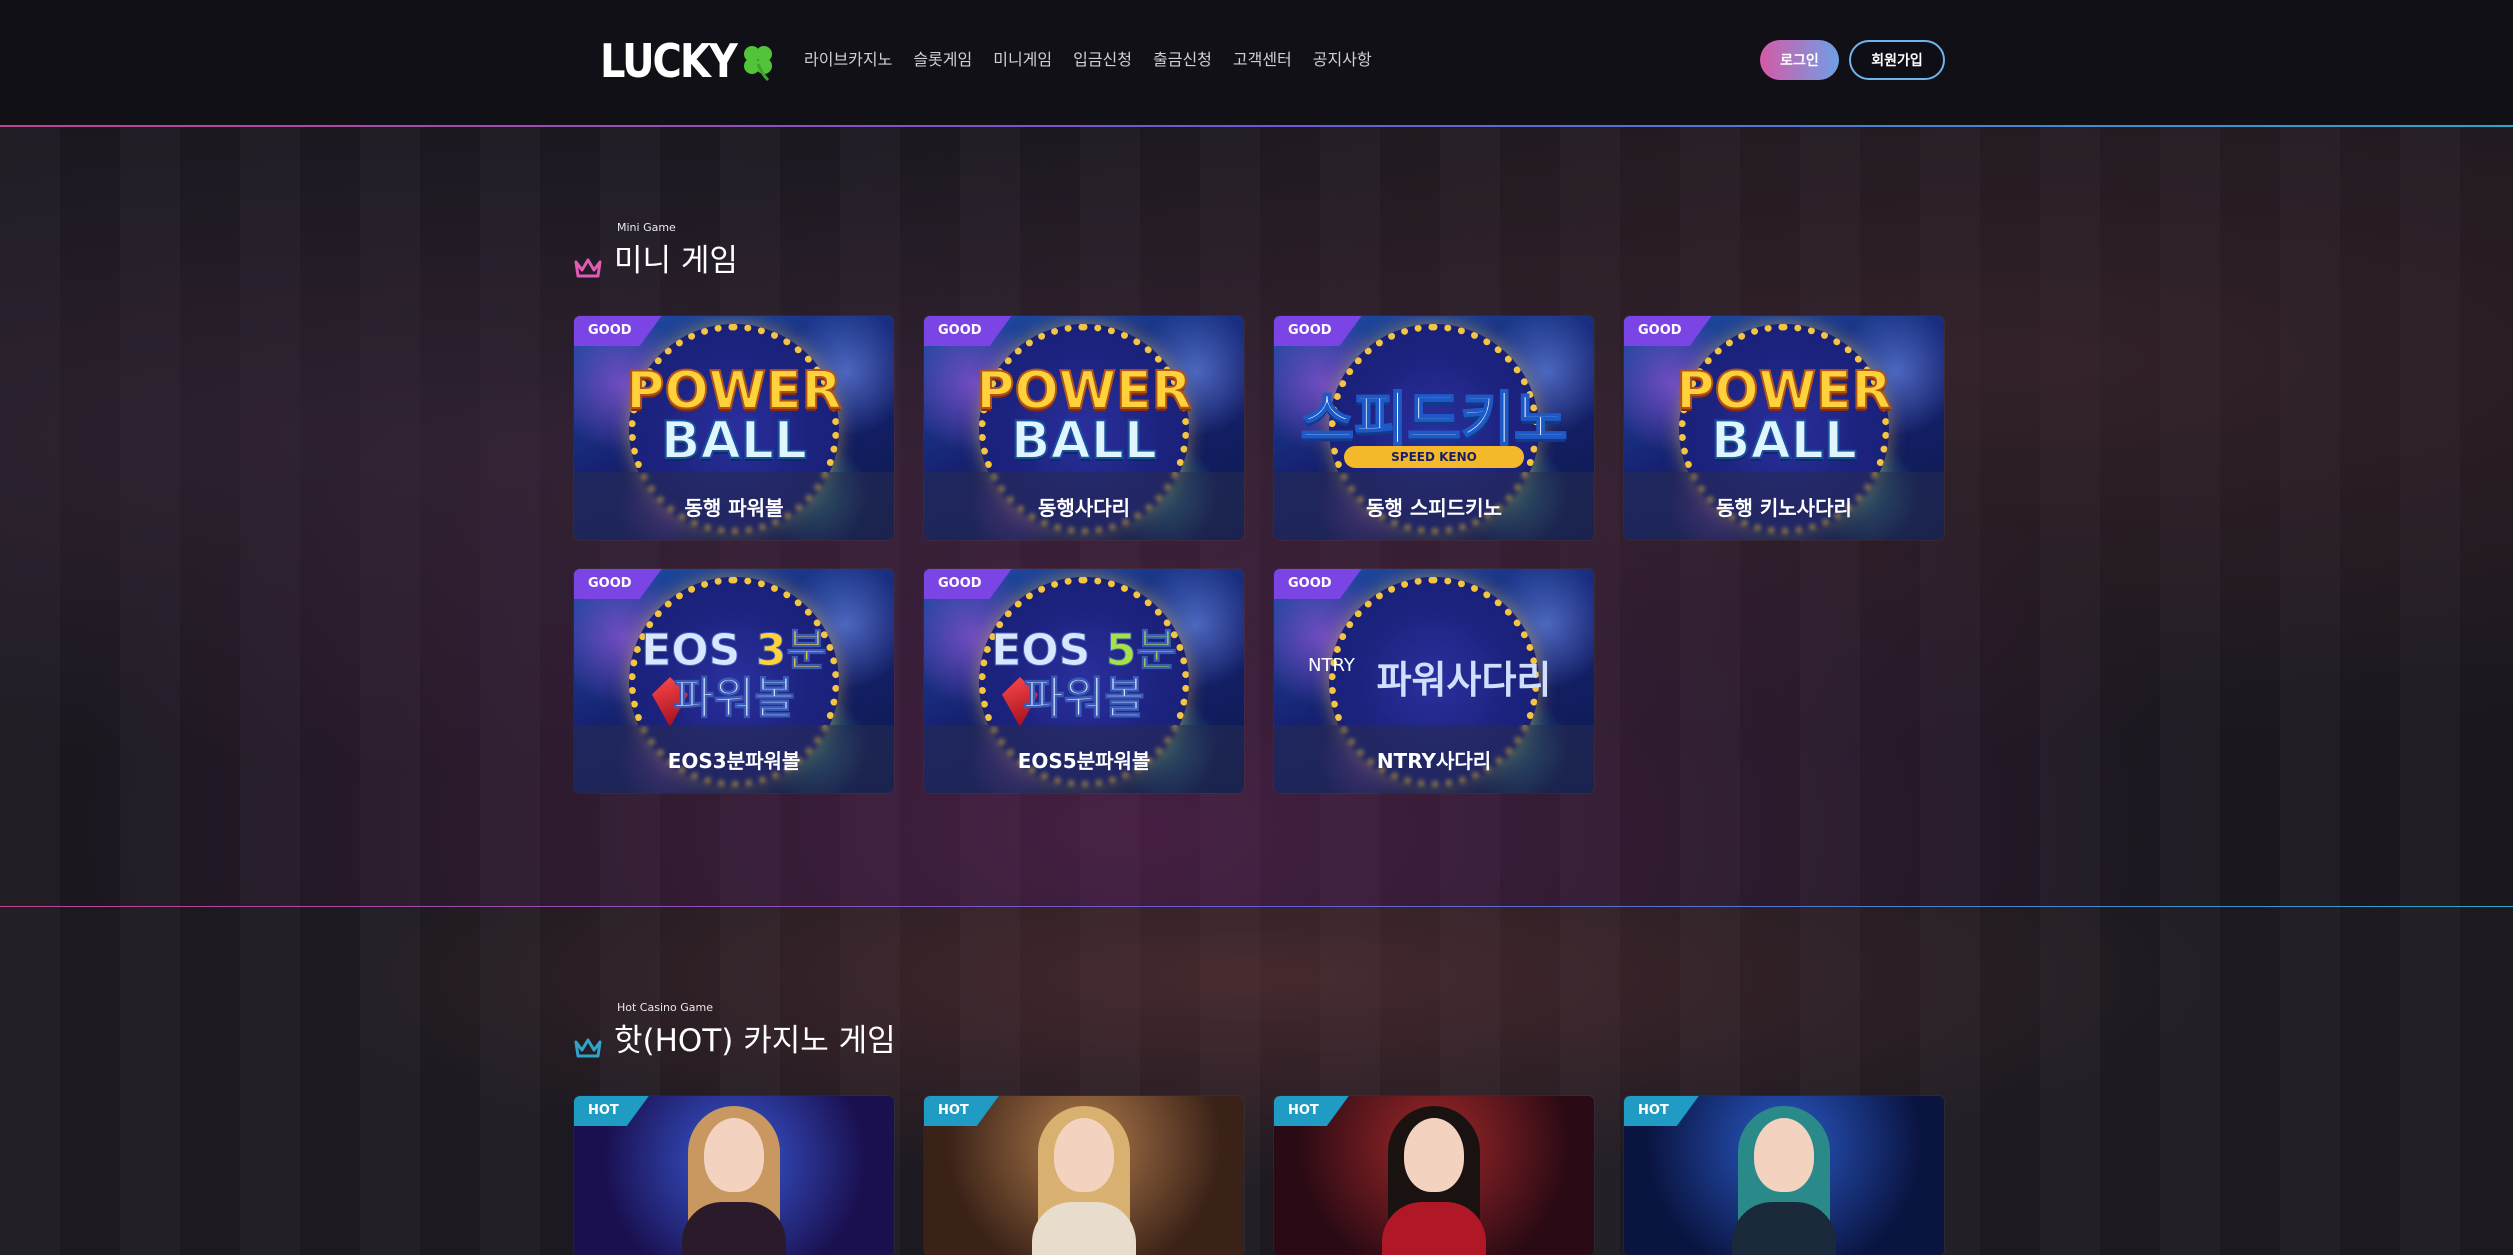  Describe the element at coordinates (1434, 1175) in the screenshot. I see `hot-game-card-3: HOT` at that location.